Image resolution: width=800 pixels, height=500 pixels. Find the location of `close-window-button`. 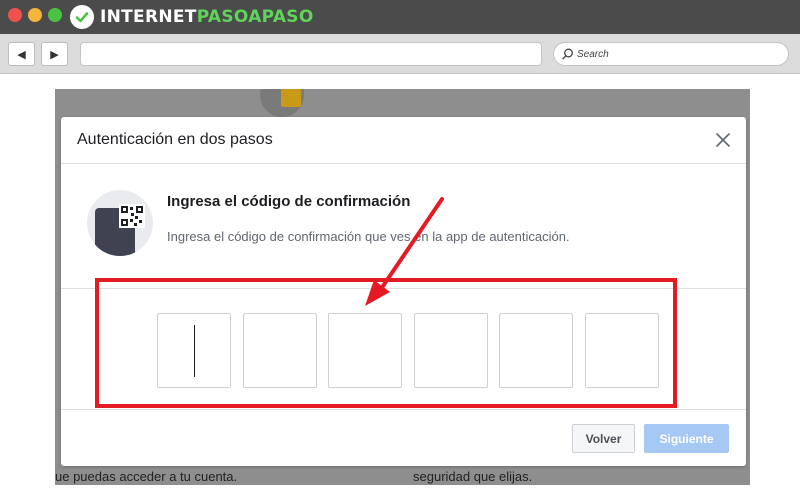

close-window-button is located at coordinates (15, 15).